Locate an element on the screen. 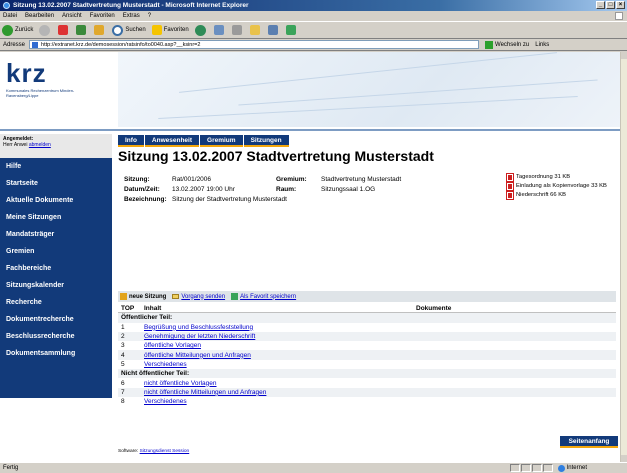 The width and height of the screenshot is (627, 473). refresh-button is located at coordinates (82, 30).